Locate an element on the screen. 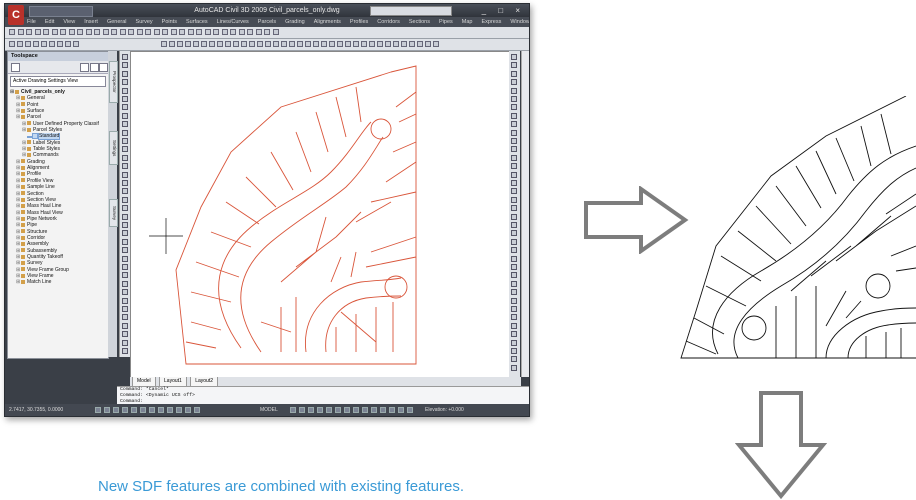 The width and height of the screenshot is (916, 500). tree-node: ⊞ Match Line is located at coordinates (58, 282).